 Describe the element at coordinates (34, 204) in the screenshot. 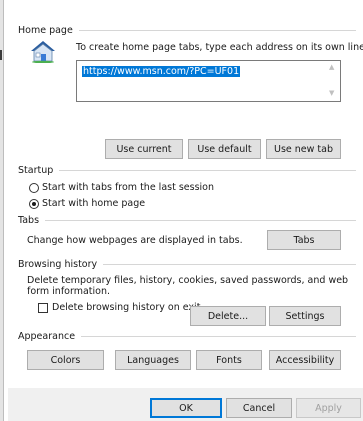

I see `radio-home-page` at that location.